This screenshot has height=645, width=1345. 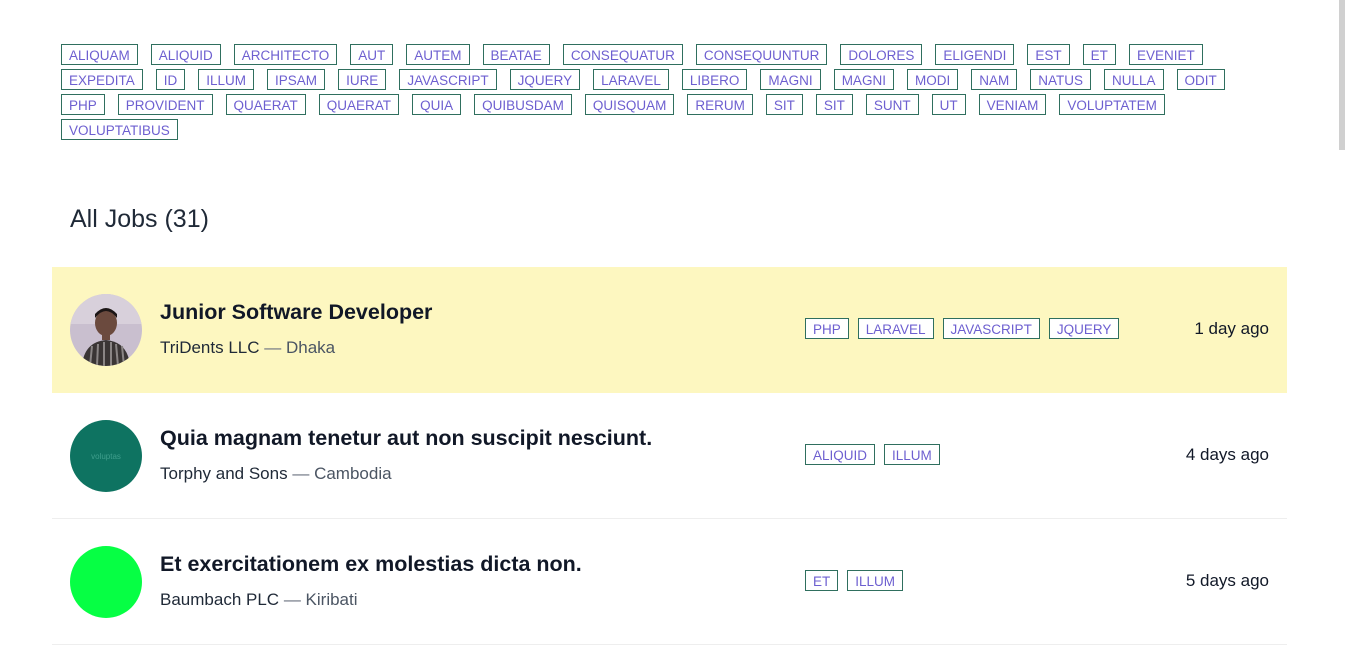 I want to click on job-tags: ALIQUID ILLUM, so click(x=872, y=454).